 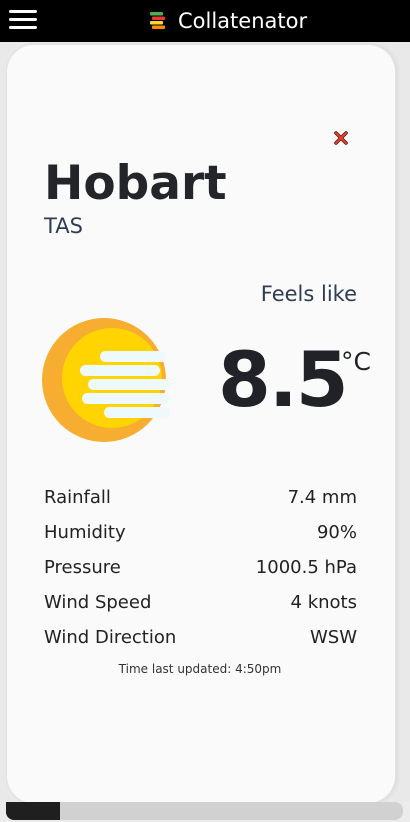 I want to click on stat-value: 90%, so click(x=336, y=532).